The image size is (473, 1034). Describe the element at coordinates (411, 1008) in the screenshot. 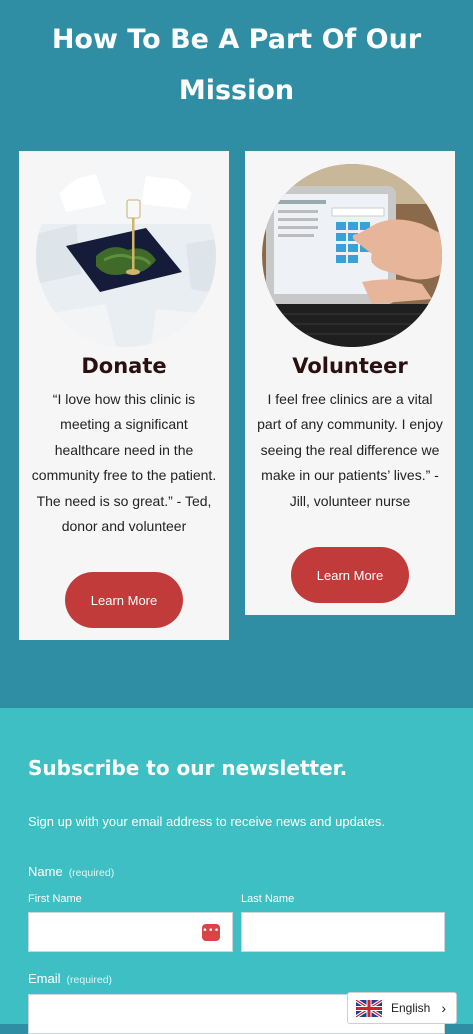

I see `language-label: English` at that location.